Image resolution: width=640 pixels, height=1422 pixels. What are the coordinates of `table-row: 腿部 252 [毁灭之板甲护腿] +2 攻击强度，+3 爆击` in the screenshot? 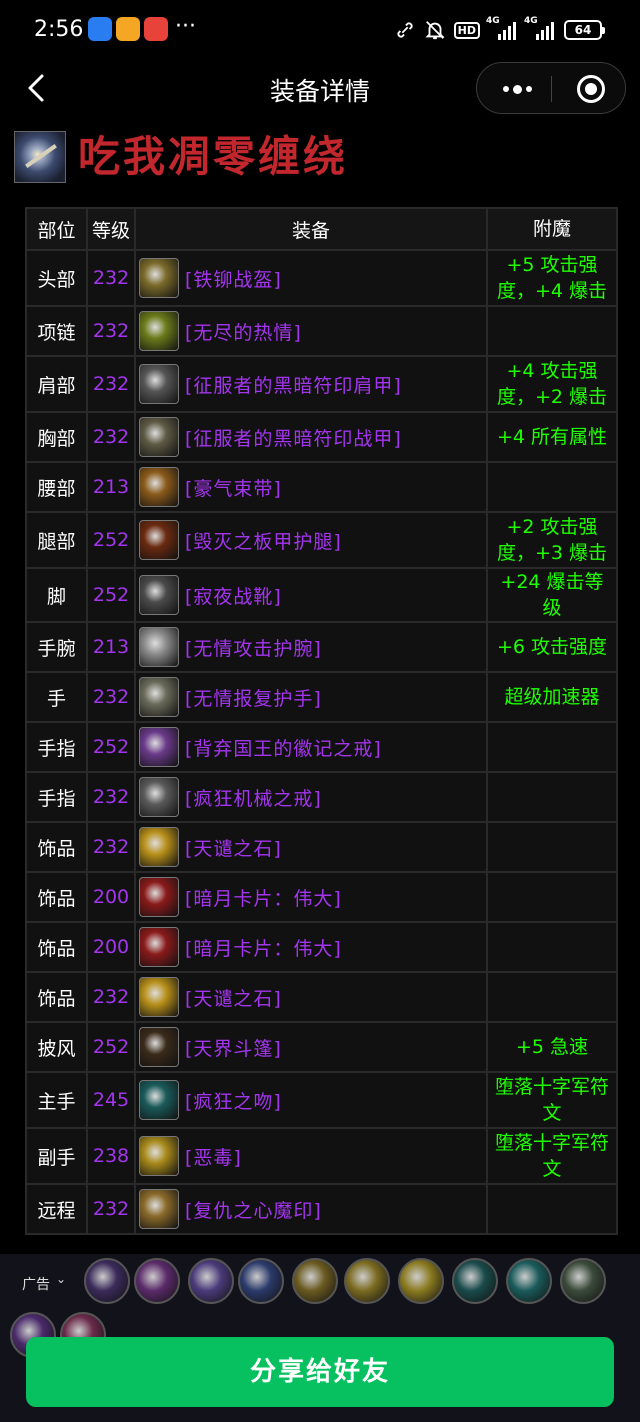 It's located at (321, 540).